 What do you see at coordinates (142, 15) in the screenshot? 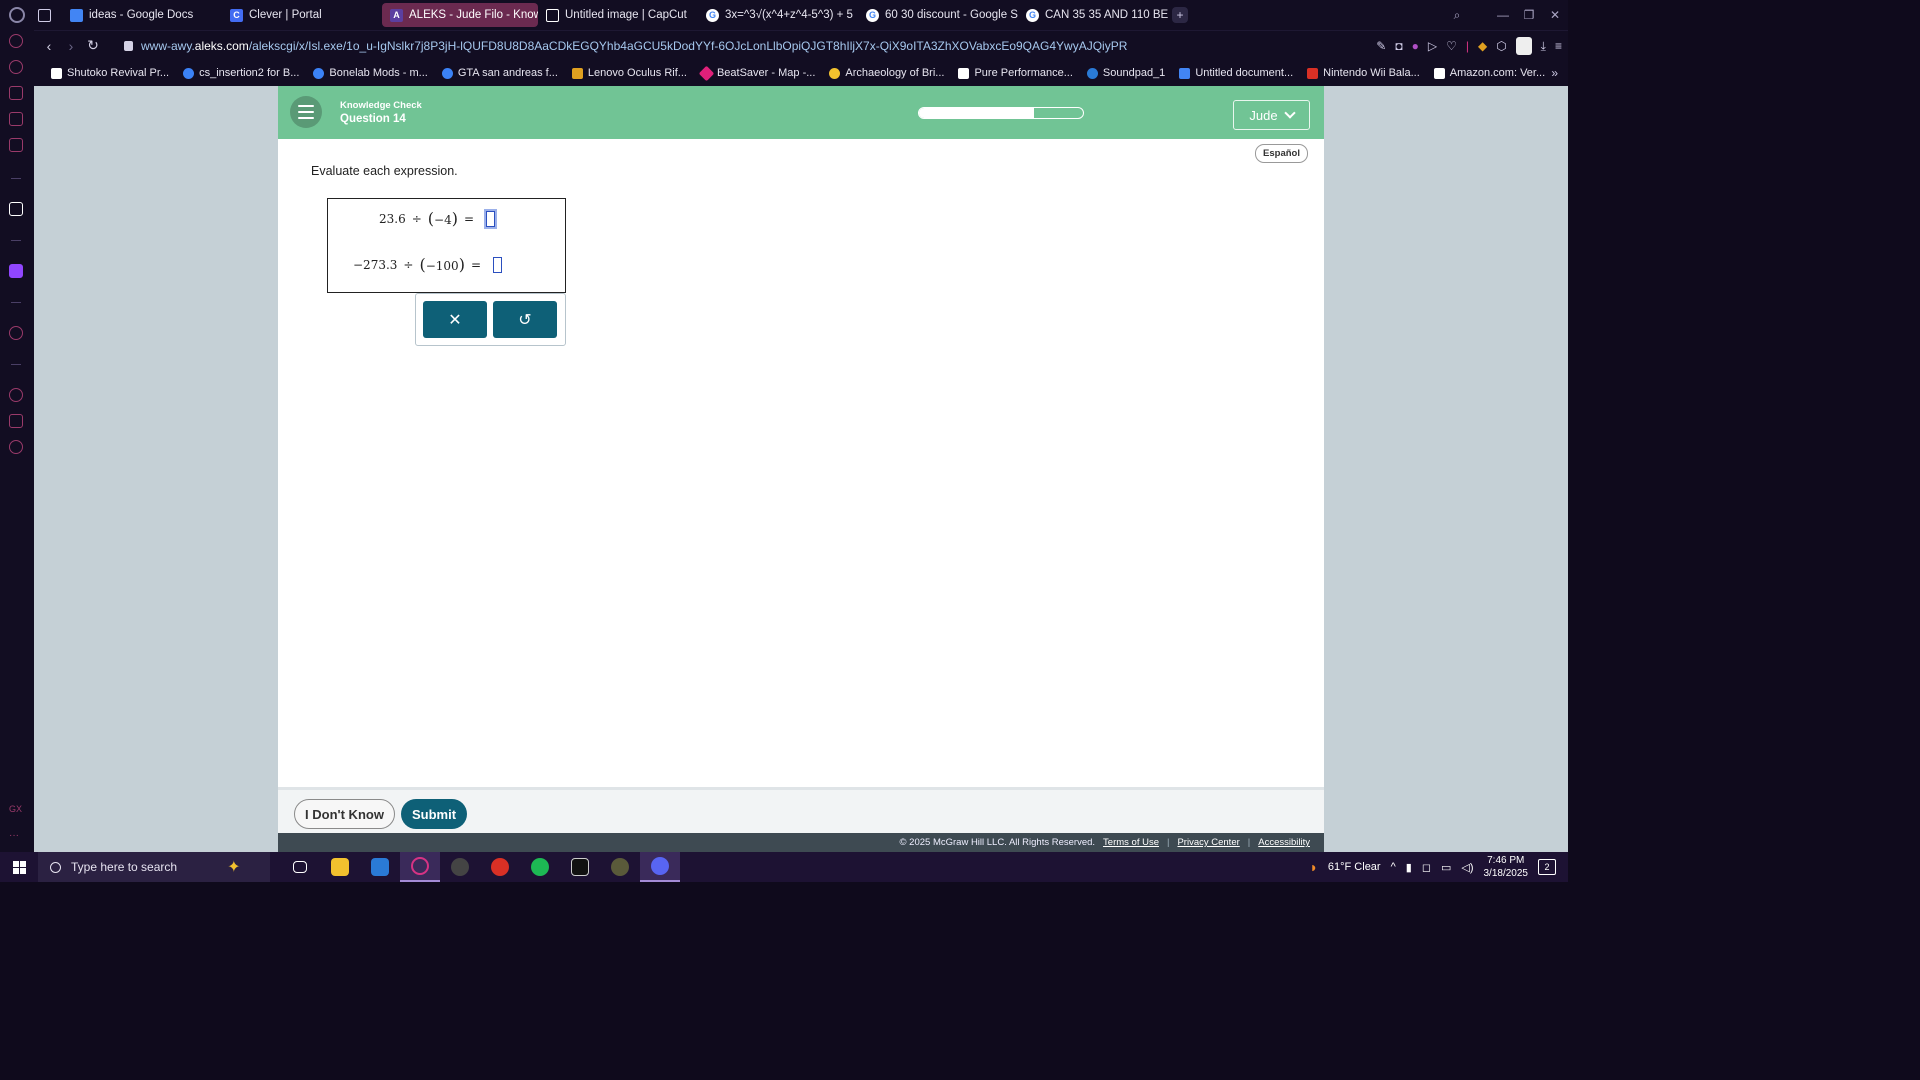
I see `tab-google-docs: ideas - Google Docs` at bounding box center [142, 15].